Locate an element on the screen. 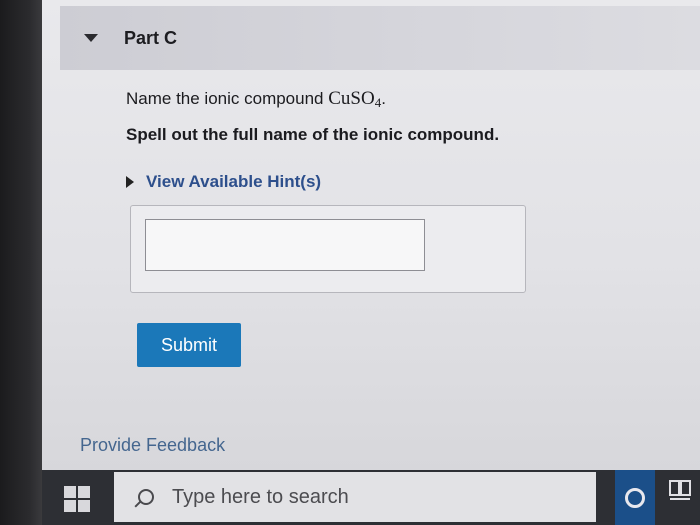  caret-right-icon is located at coordinates (130, 182).